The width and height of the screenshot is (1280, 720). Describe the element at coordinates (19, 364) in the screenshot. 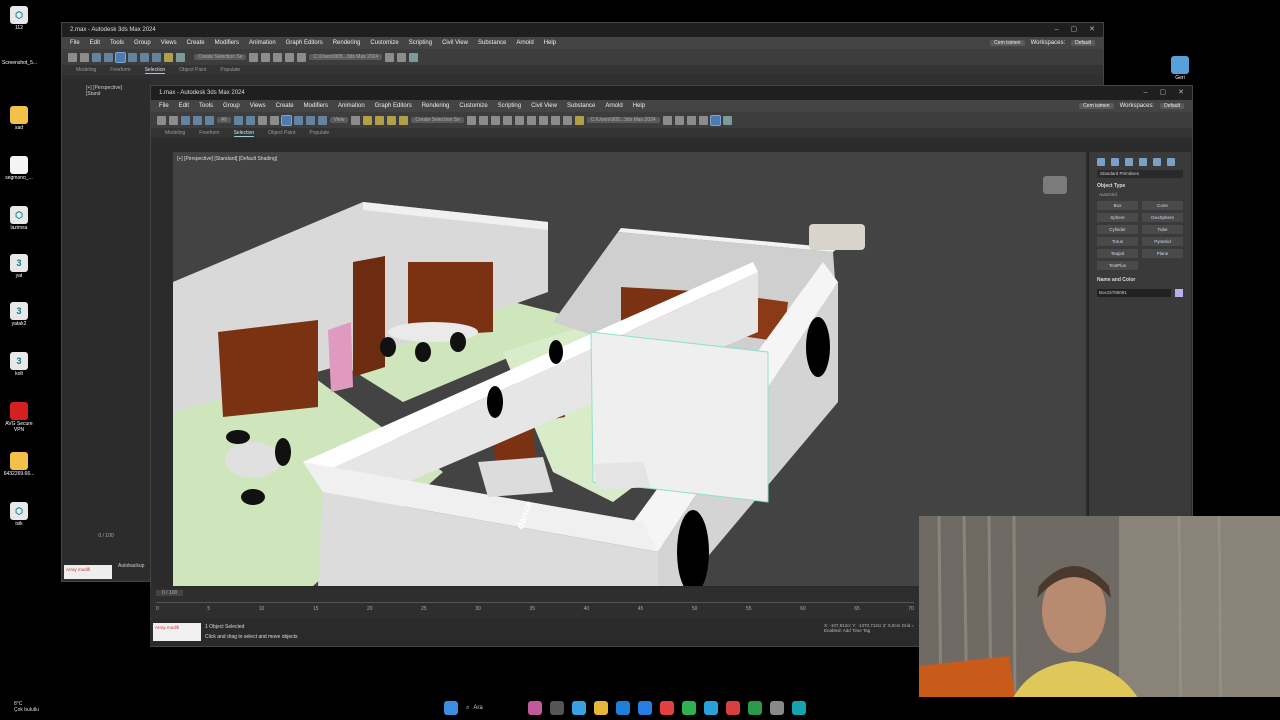

I see `desktop-icon-kolt: 3 kolt` at that location.